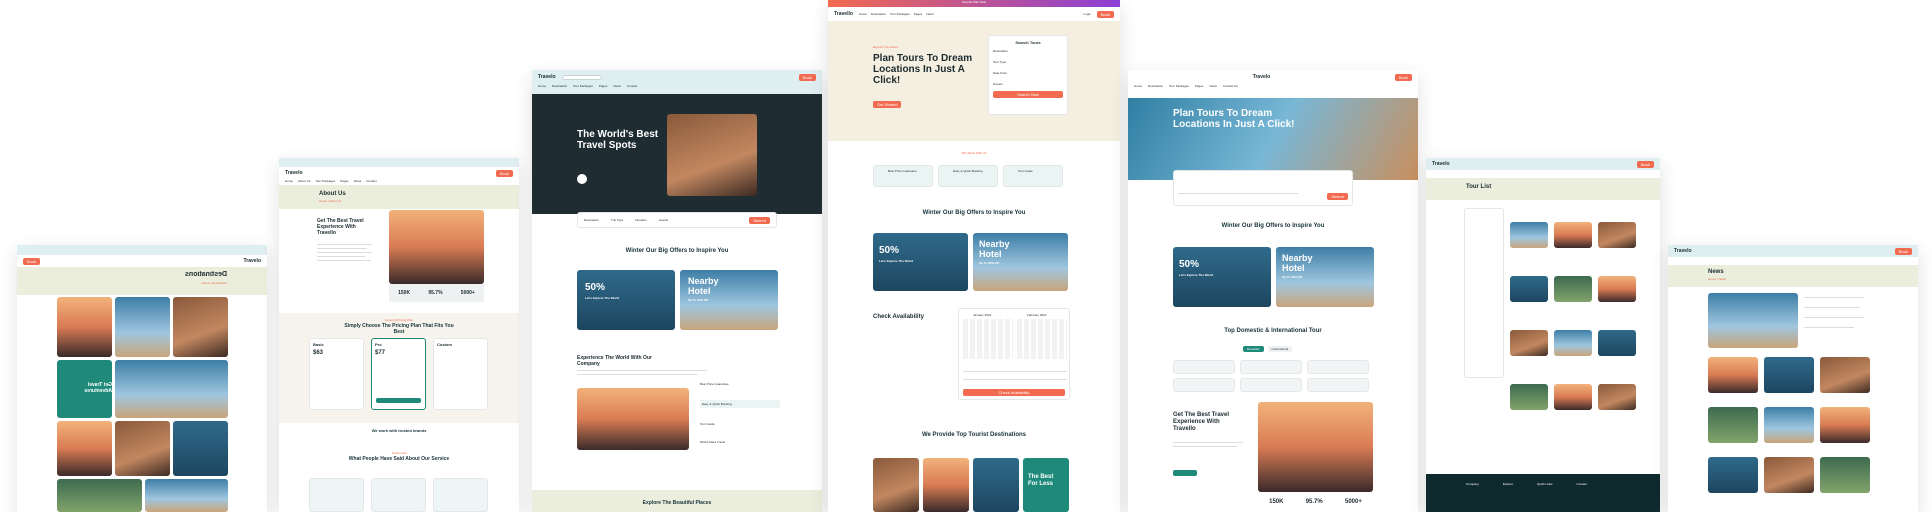  I want to click on tab-international: International, so click(1280, 349).